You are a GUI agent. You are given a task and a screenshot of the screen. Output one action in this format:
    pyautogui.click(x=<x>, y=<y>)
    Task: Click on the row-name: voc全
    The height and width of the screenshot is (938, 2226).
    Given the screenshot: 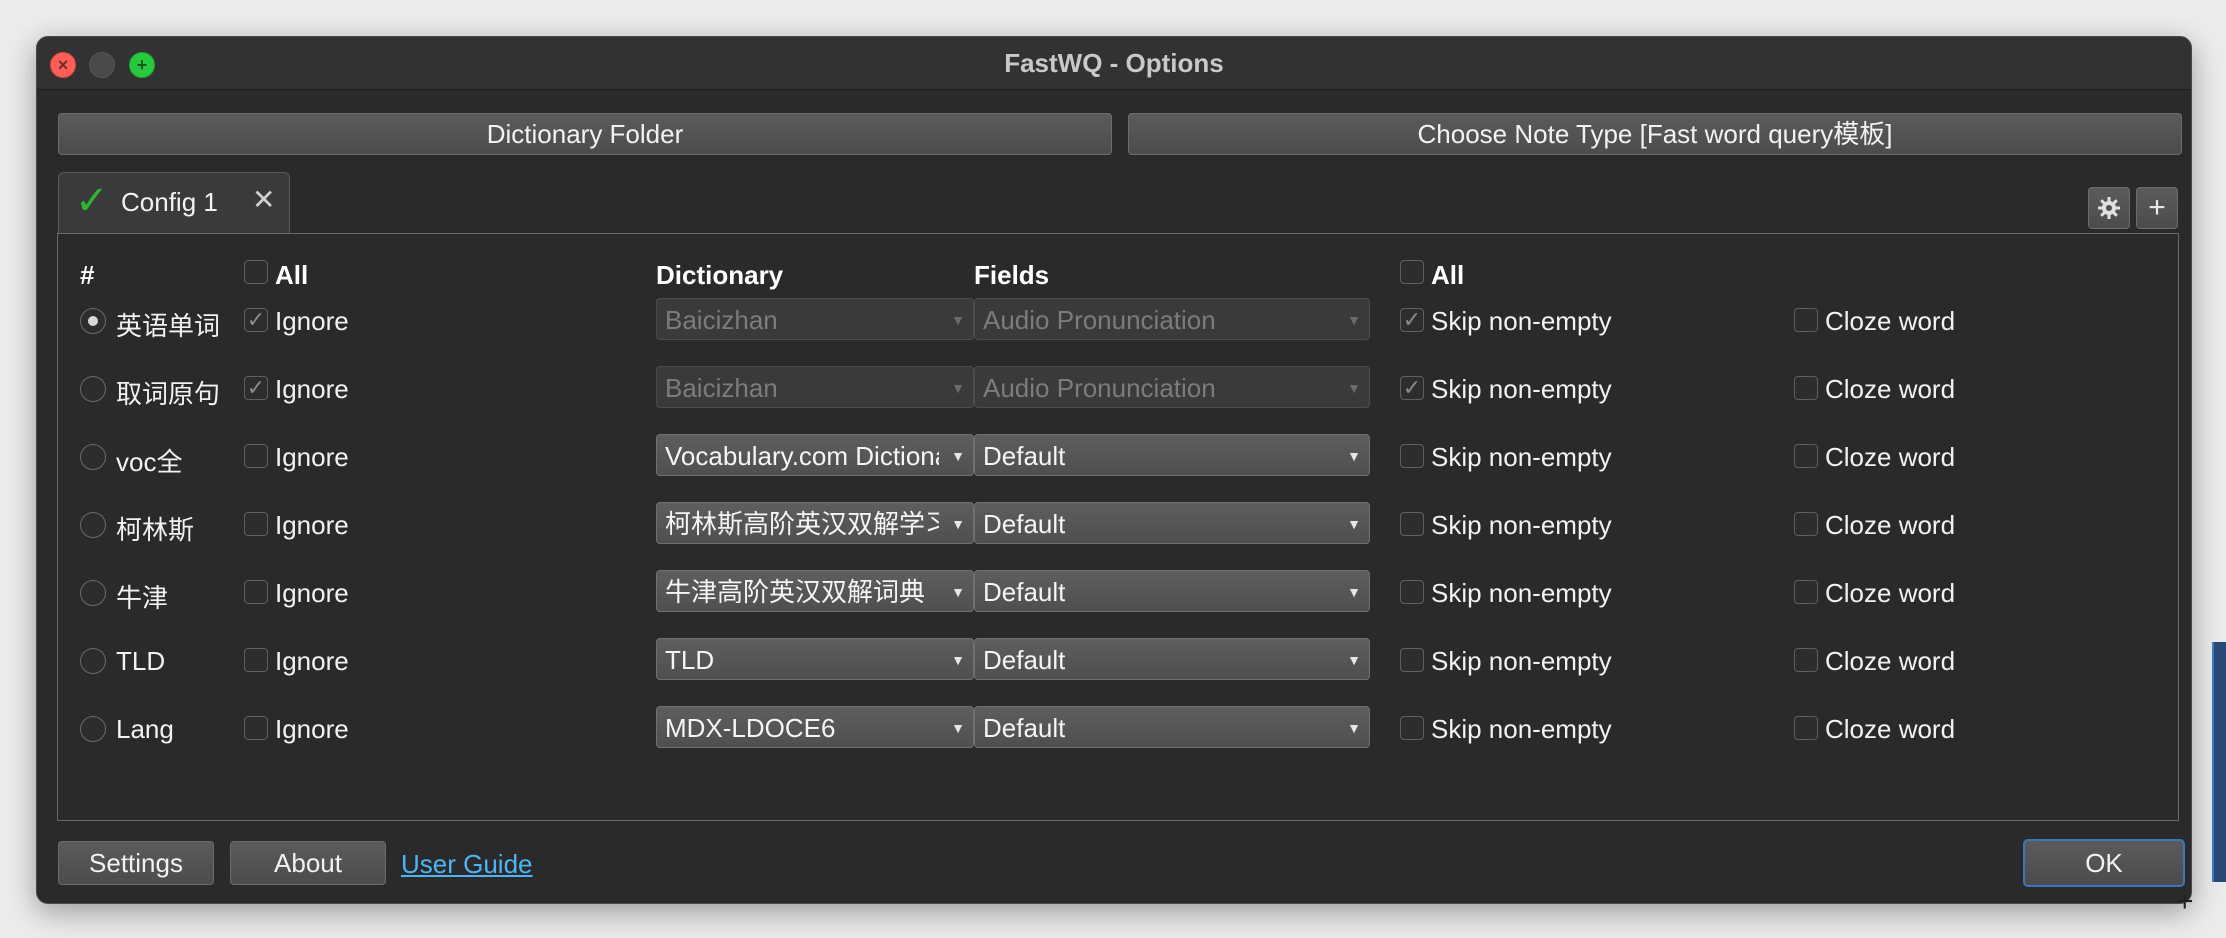 What is the action you would take?
    pyautogui.click(x=149, y=462)
    